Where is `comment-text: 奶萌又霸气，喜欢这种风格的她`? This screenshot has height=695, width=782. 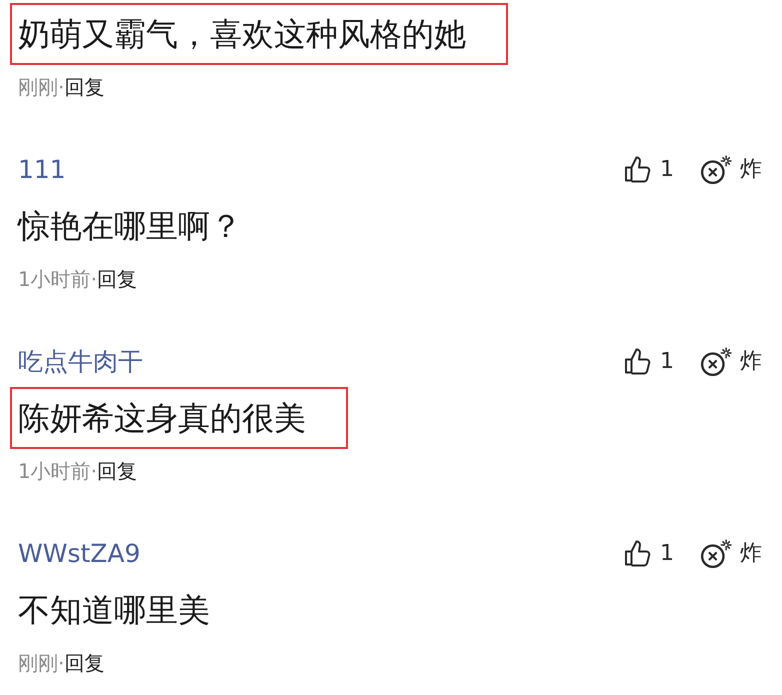
comment-text: 奶萌又霸气，喜欢这种风格的她 is located at coordinates (259, 34).